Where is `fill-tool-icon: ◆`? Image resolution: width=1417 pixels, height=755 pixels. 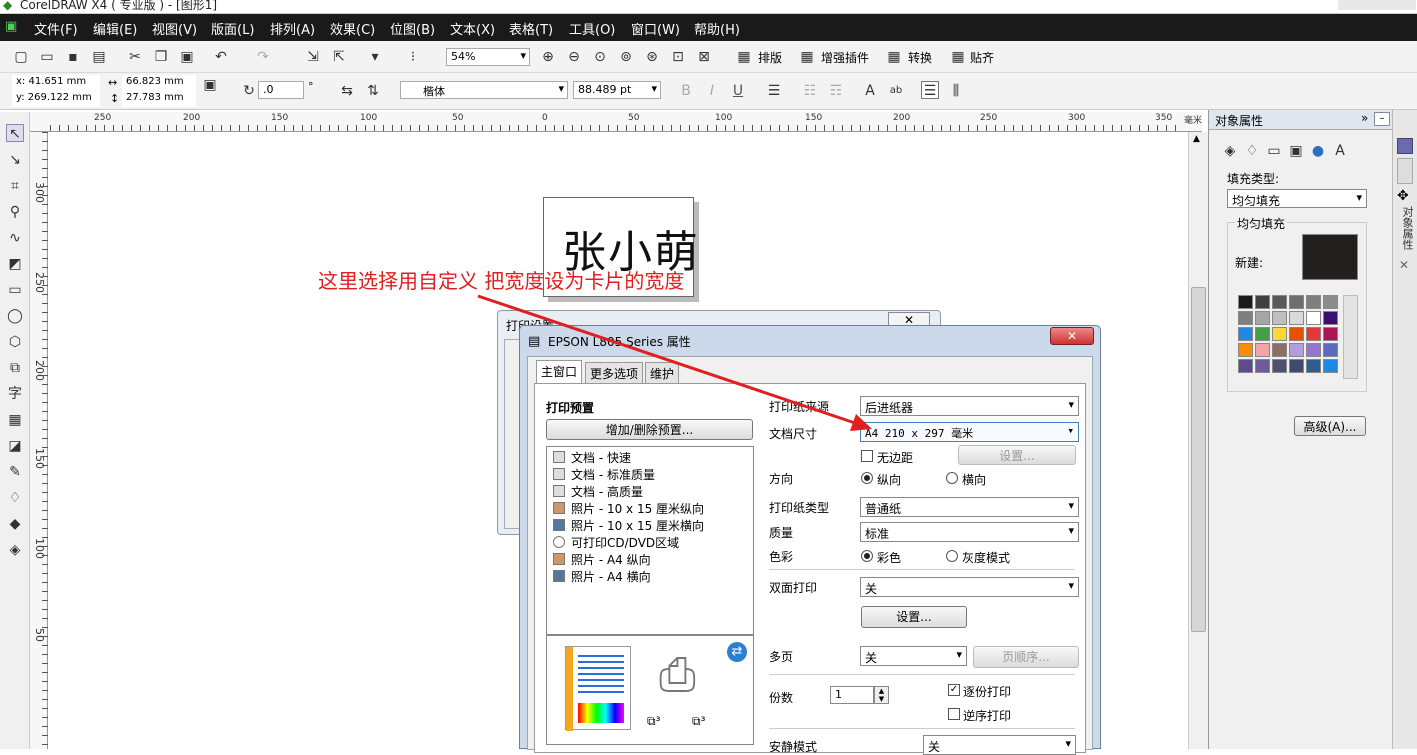
fill-tool-icon: ◆ is located at coordinates (15, 524).